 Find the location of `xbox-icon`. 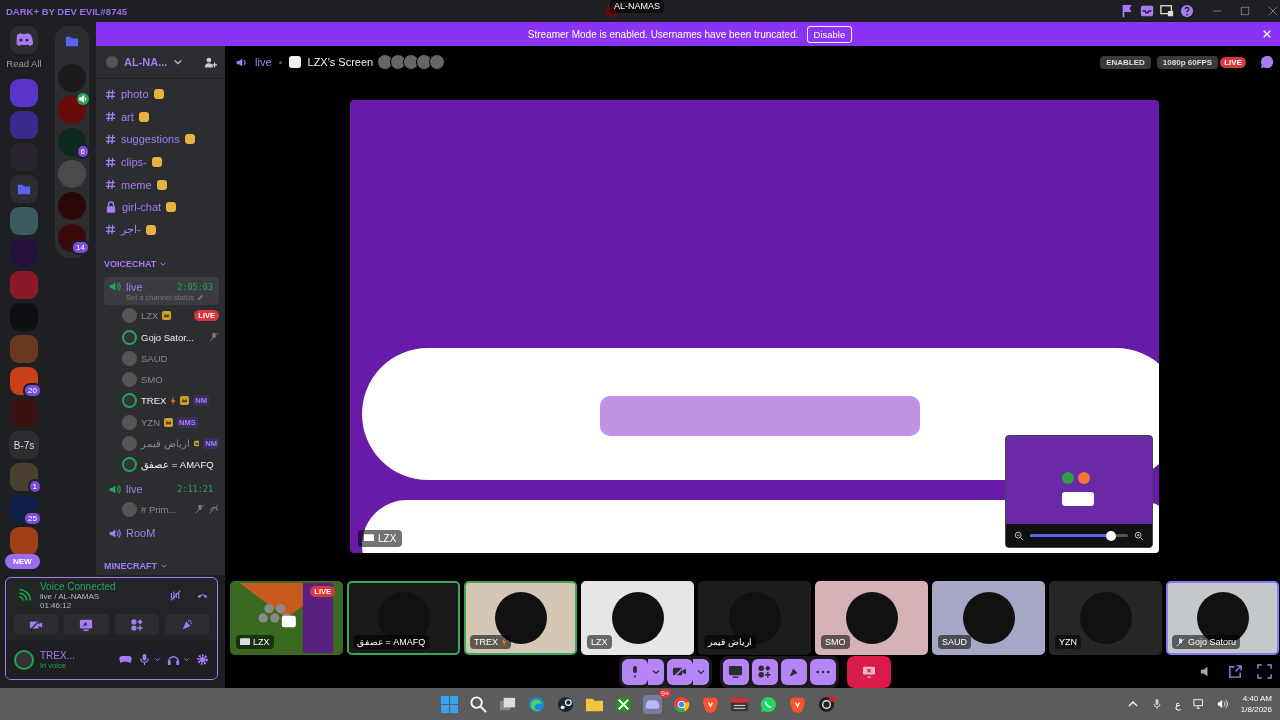

xbox-icon is located at coordinates (623, 704).